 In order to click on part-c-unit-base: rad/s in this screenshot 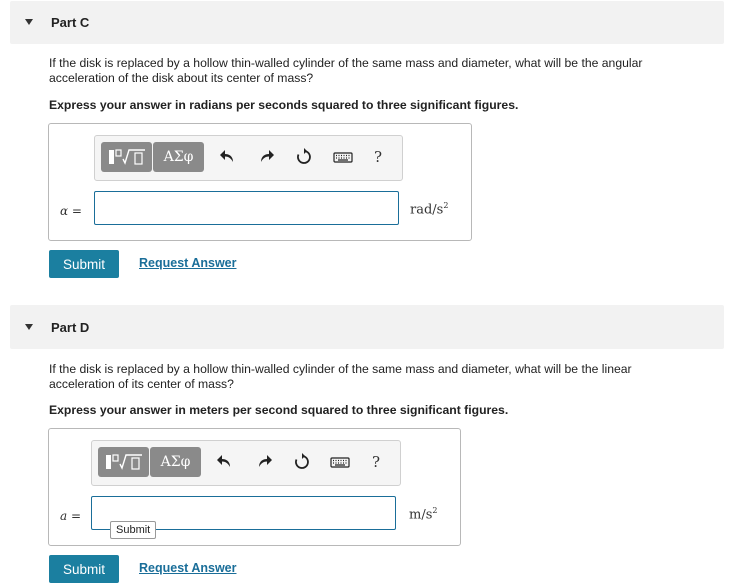, I will do `click(427, 210)`.